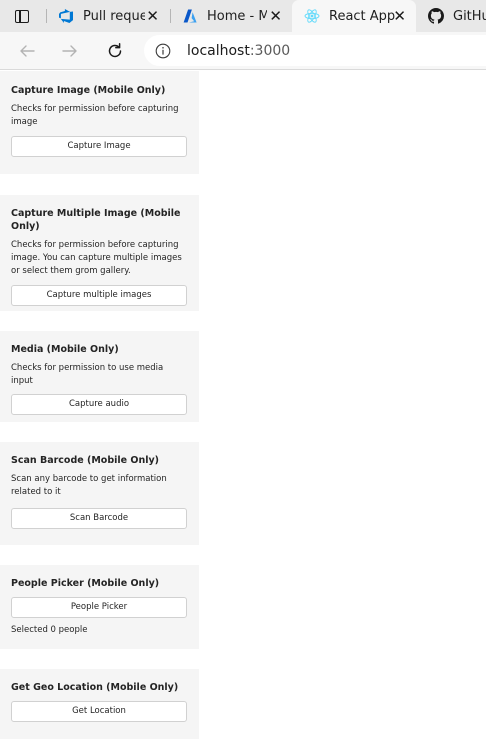 Image resolution: width=486 pixels, height=739 pixels. I want to click on card-title: Media (Mobile Only), so click(65, 349).